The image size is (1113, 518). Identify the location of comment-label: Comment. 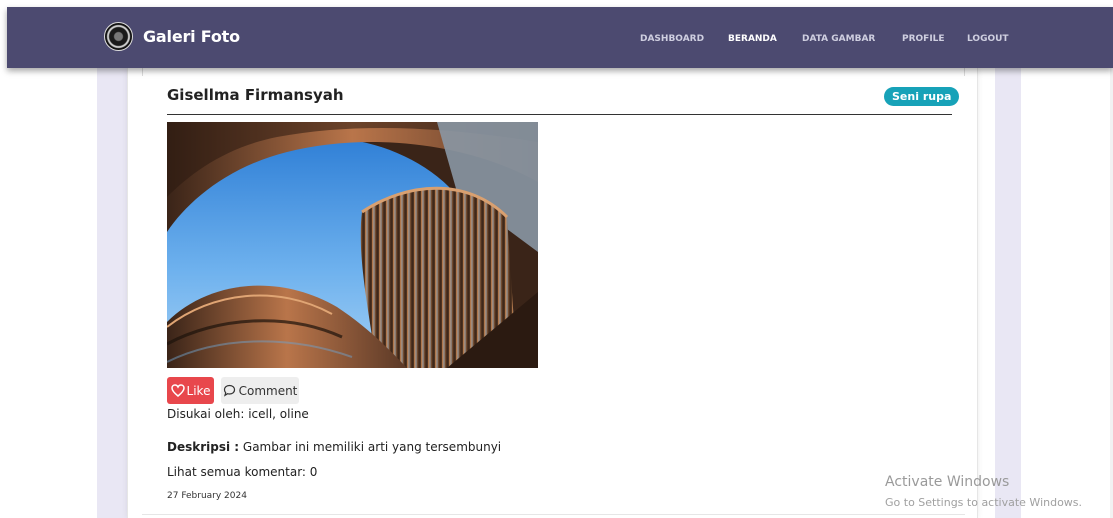
(268, 390).